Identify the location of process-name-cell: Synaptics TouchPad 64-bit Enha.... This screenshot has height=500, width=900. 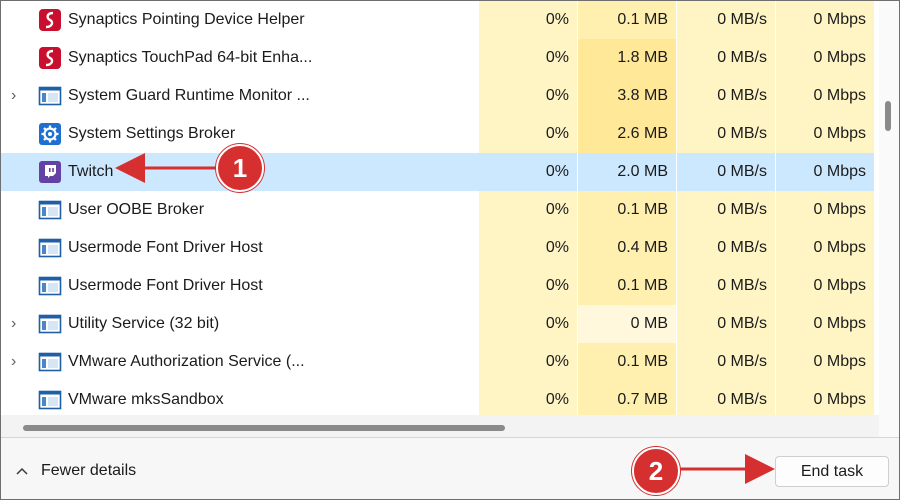
(240, 58).